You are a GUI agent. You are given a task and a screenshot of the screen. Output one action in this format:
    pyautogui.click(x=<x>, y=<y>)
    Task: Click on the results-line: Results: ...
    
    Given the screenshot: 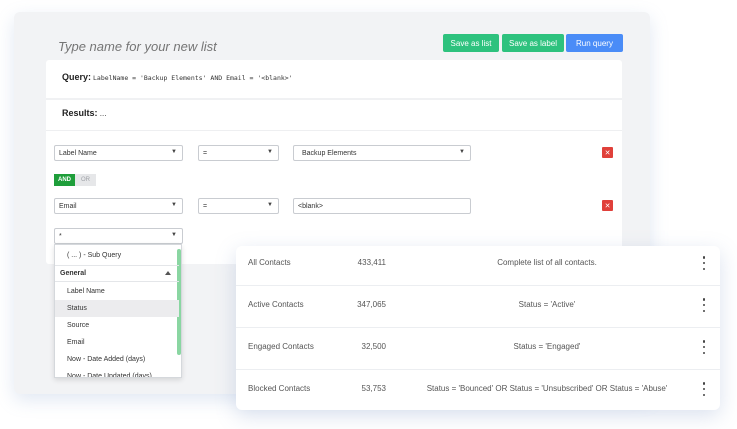 What is the action you would take?
    pyautogui.click(x=84, y=113)
    